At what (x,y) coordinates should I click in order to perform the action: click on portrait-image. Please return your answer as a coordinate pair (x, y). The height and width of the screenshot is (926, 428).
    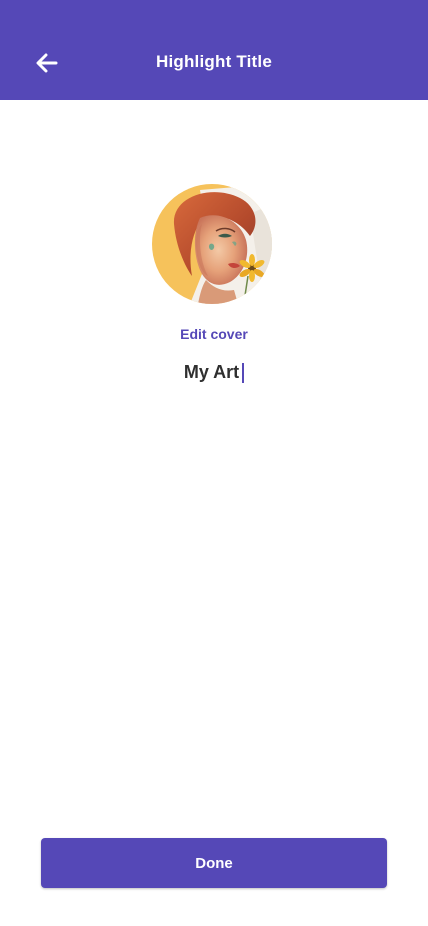
    Looking at the image, I should click on (212, 244).